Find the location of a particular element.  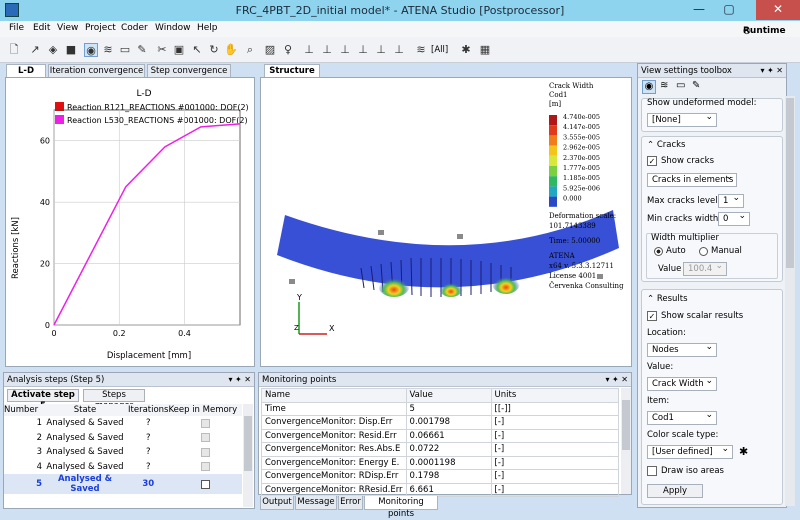

box-icon: ▣ is located at coordinates (179, 50).